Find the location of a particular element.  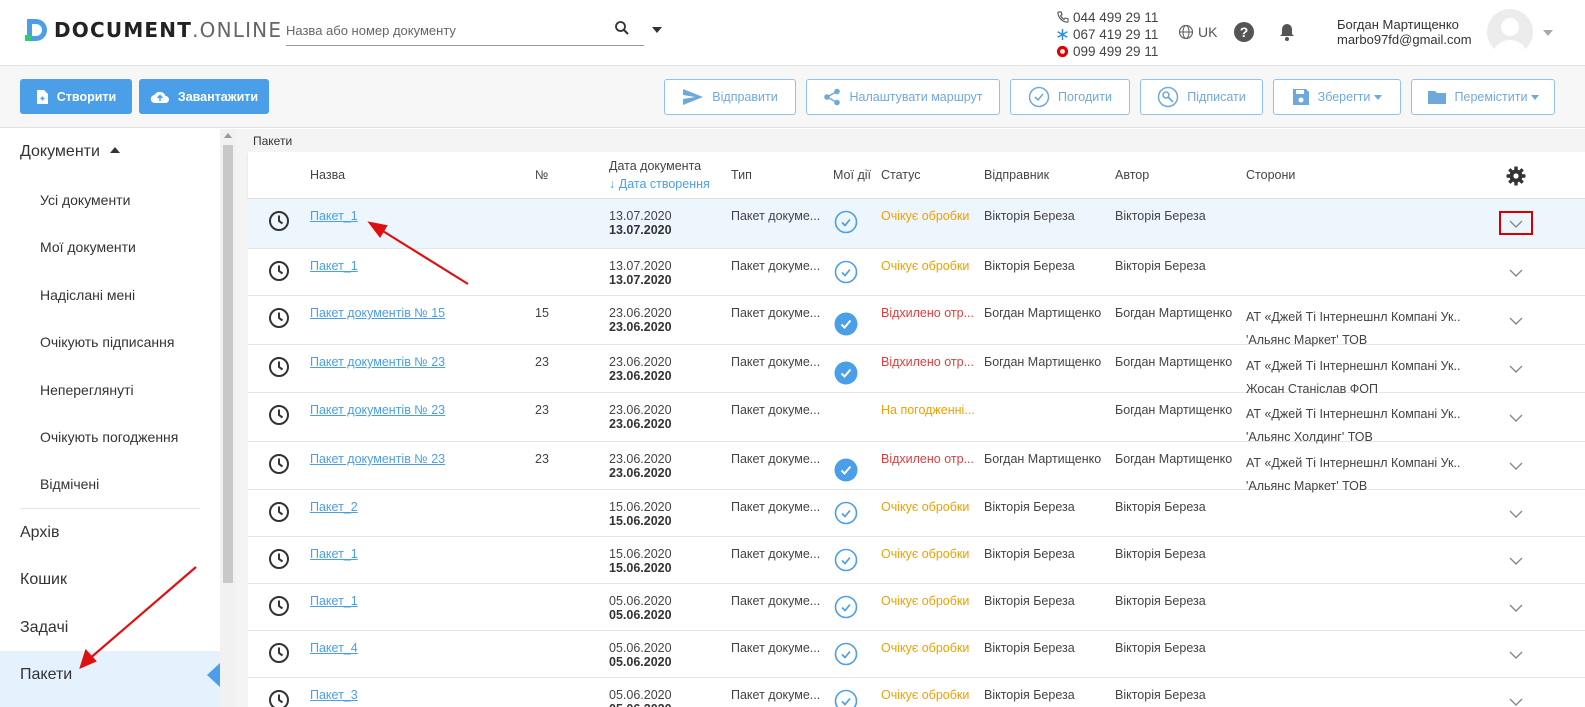

created-date: 05.06.2020 is located at coordinates (640, 704).